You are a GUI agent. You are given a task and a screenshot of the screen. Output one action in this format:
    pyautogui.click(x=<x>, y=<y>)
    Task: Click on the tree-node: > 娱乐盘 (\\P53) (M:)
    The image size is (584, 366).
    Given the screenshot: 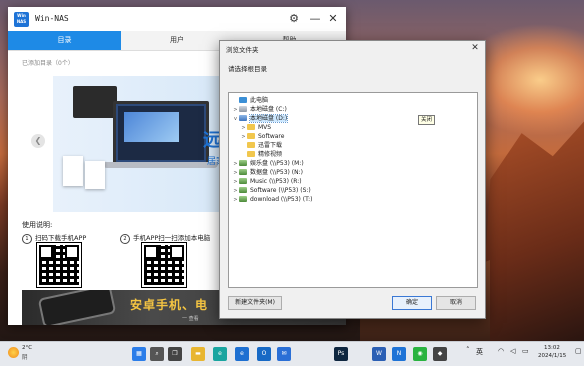 What is the action you would take?
    pyautogui.click(x=268, y=163)
    